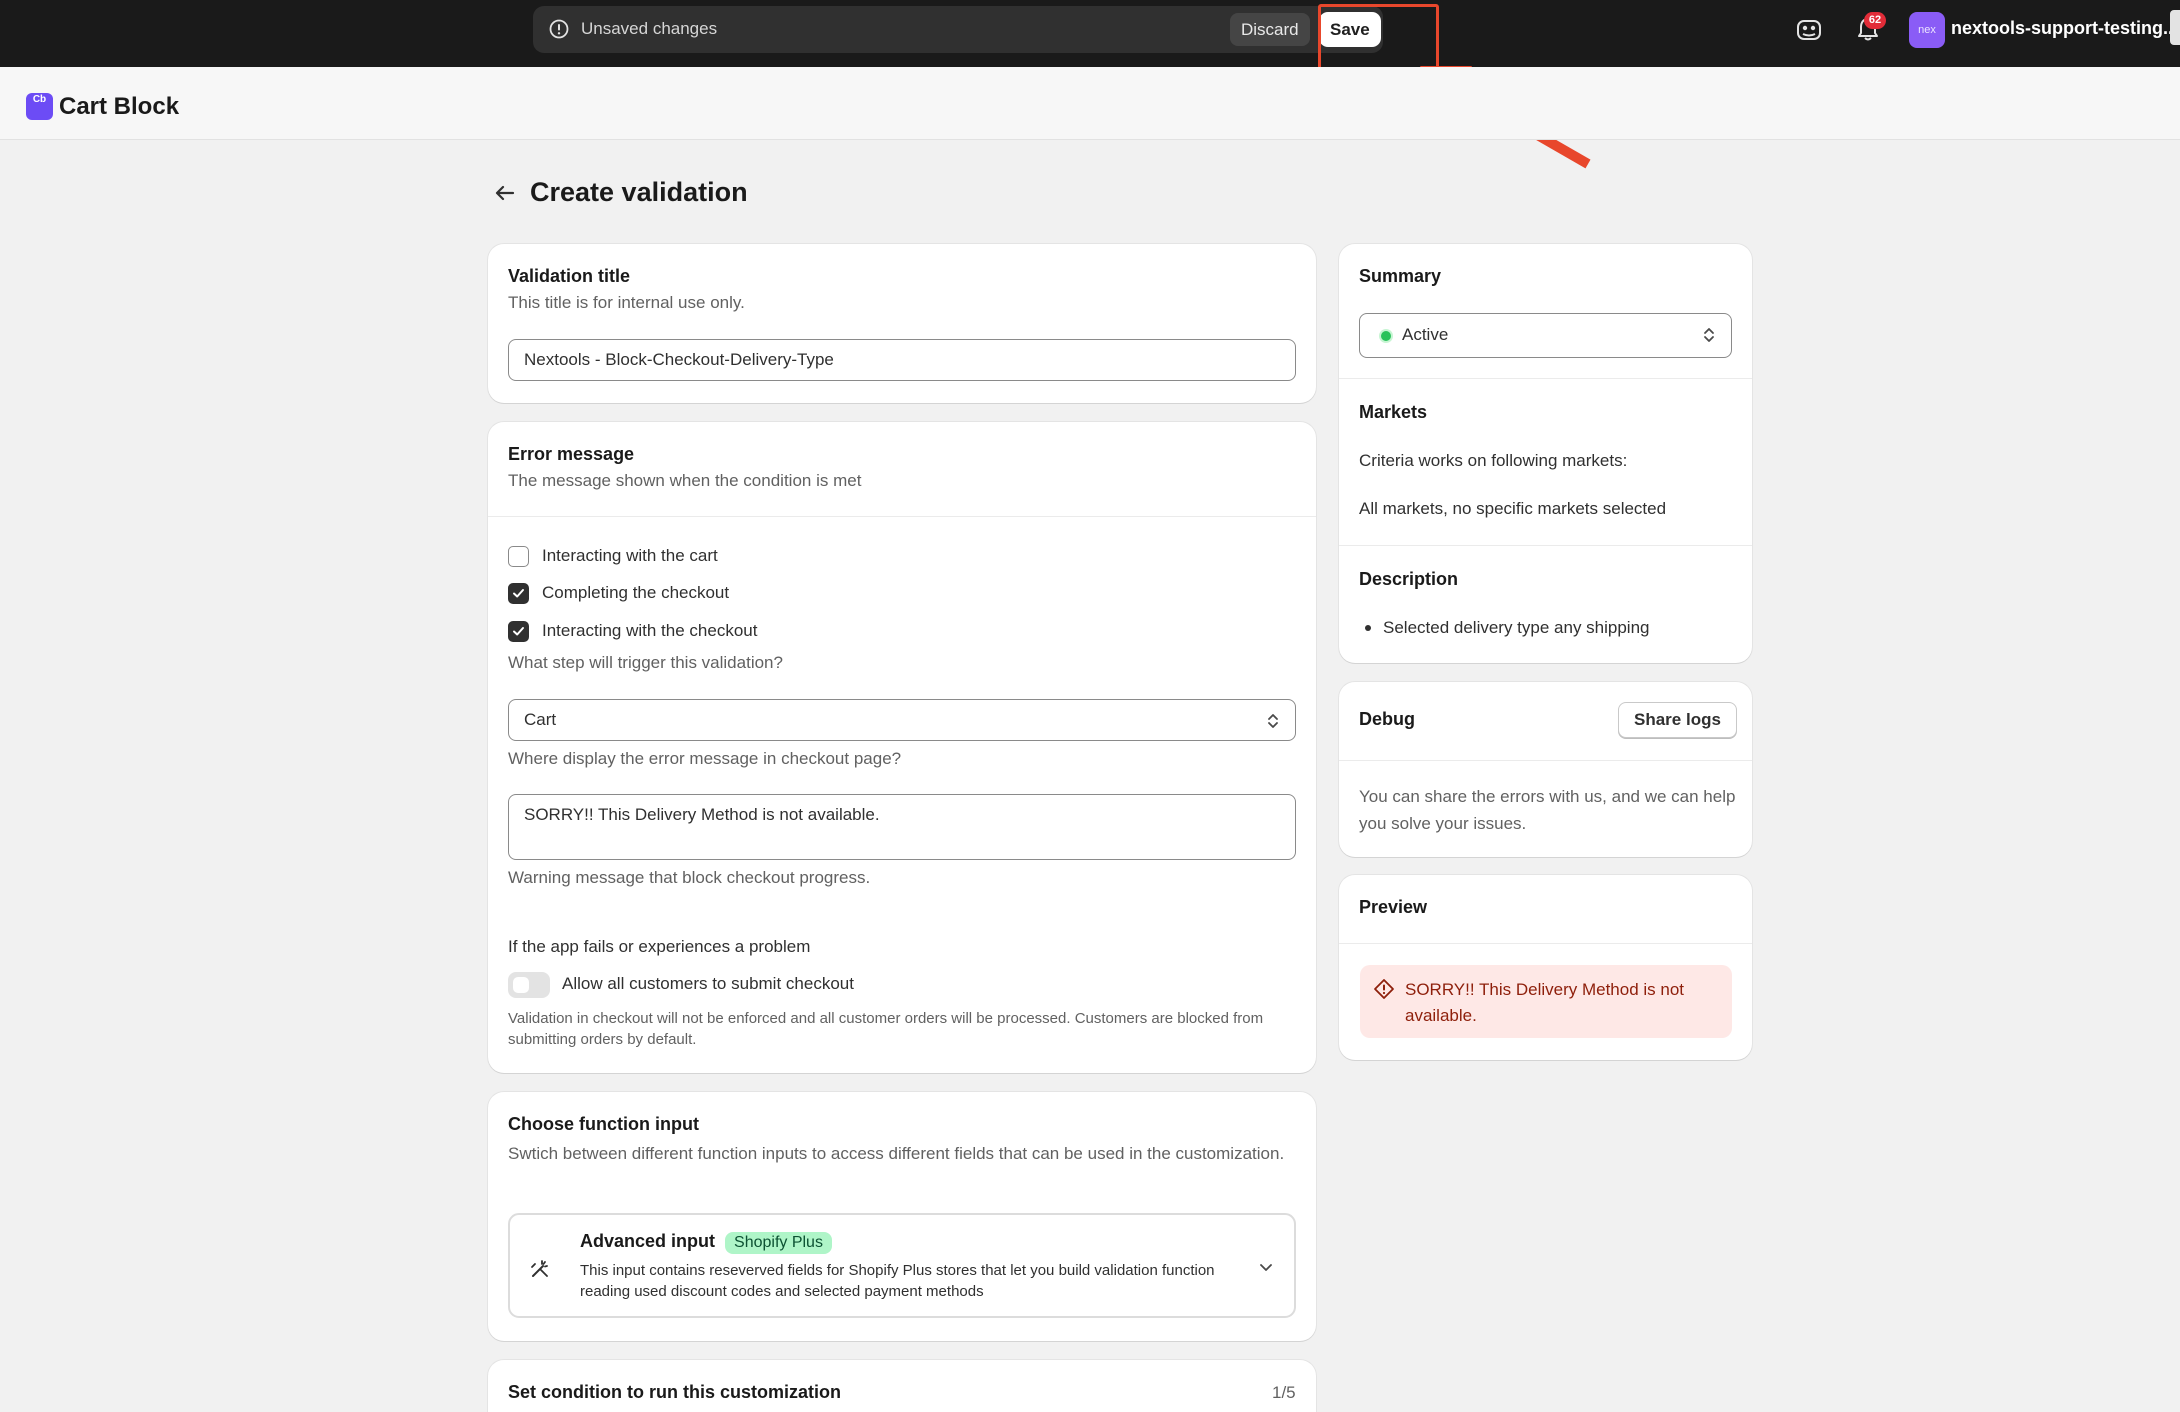  I want to click on option-title: Advanced input, so click(648, 1241).